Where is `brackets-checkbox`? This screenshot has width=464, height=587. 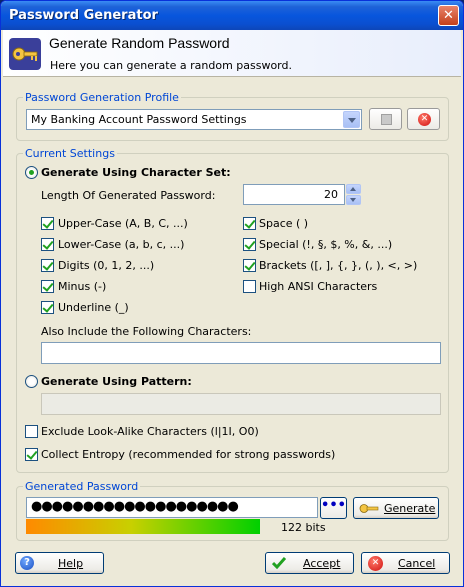
brackets-checkbox is located at coordinates (249, 265).